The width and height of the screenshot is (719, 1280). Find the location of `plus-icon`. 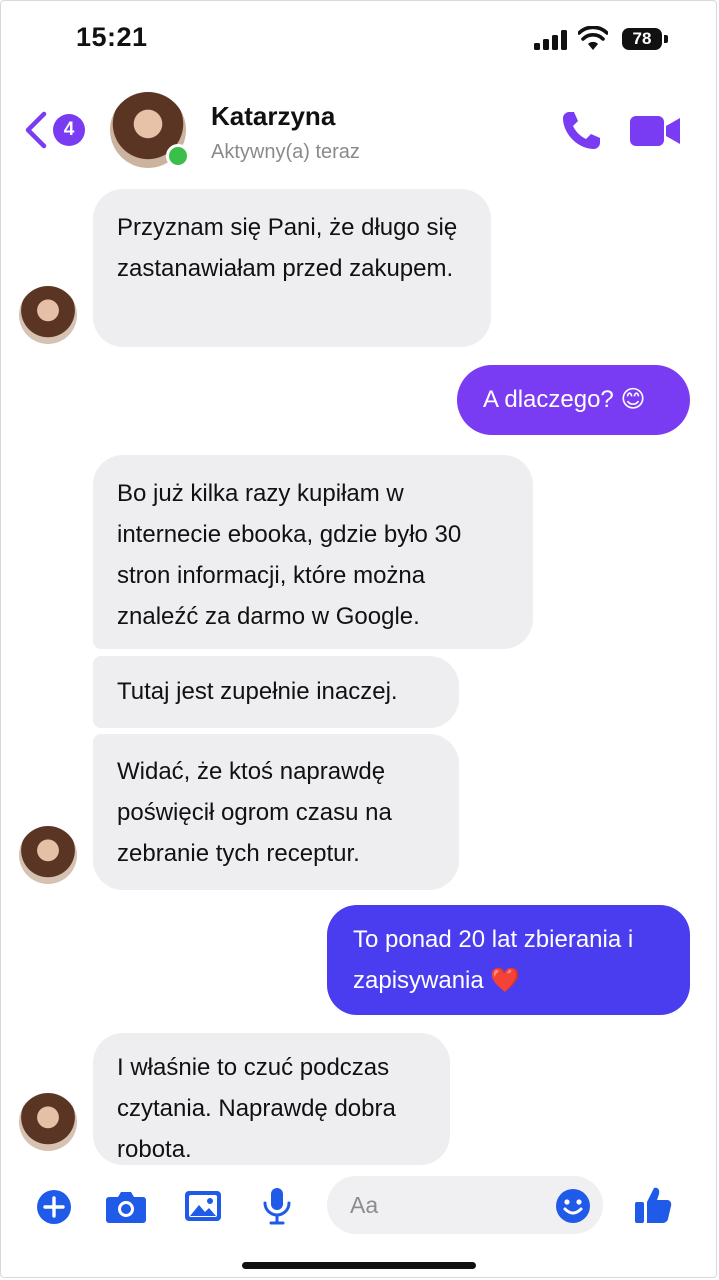

plus-icon is located at coordinates (54, 1207).